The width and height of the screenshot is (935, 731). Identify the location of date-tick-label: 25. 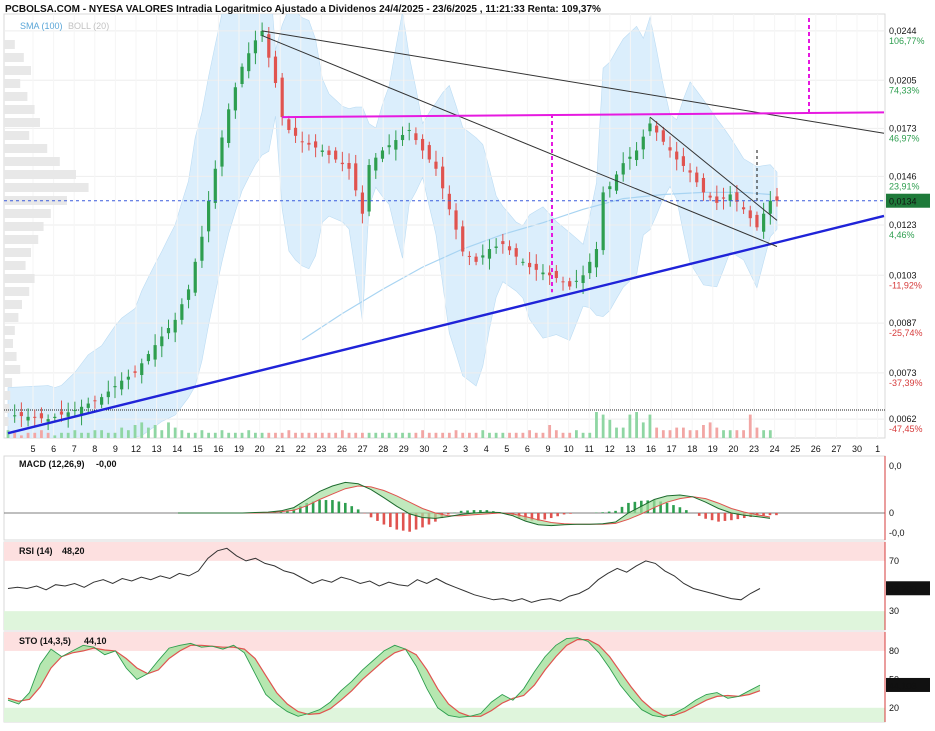
(795, 449).